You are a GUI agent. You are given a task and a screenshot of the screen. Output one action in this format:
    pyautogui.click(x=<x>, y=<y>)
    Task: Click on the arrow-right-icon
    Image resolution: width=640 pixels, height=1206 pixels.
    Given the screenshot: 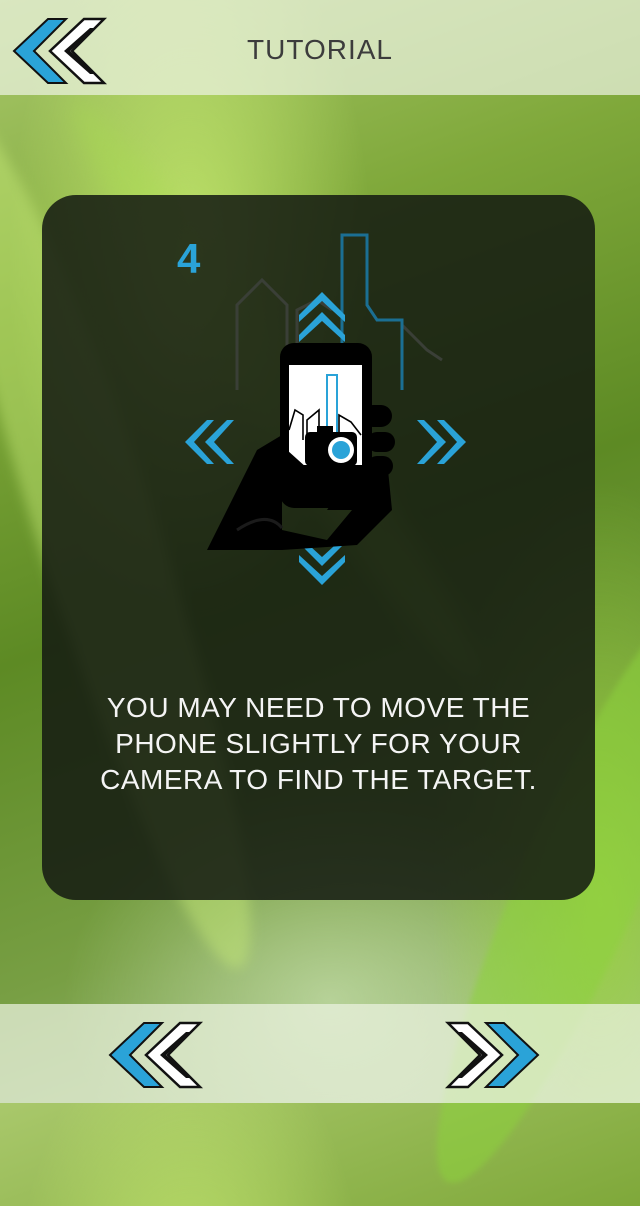 What is the action you would take?
    pyautogui.click(x=441, y=442)
    